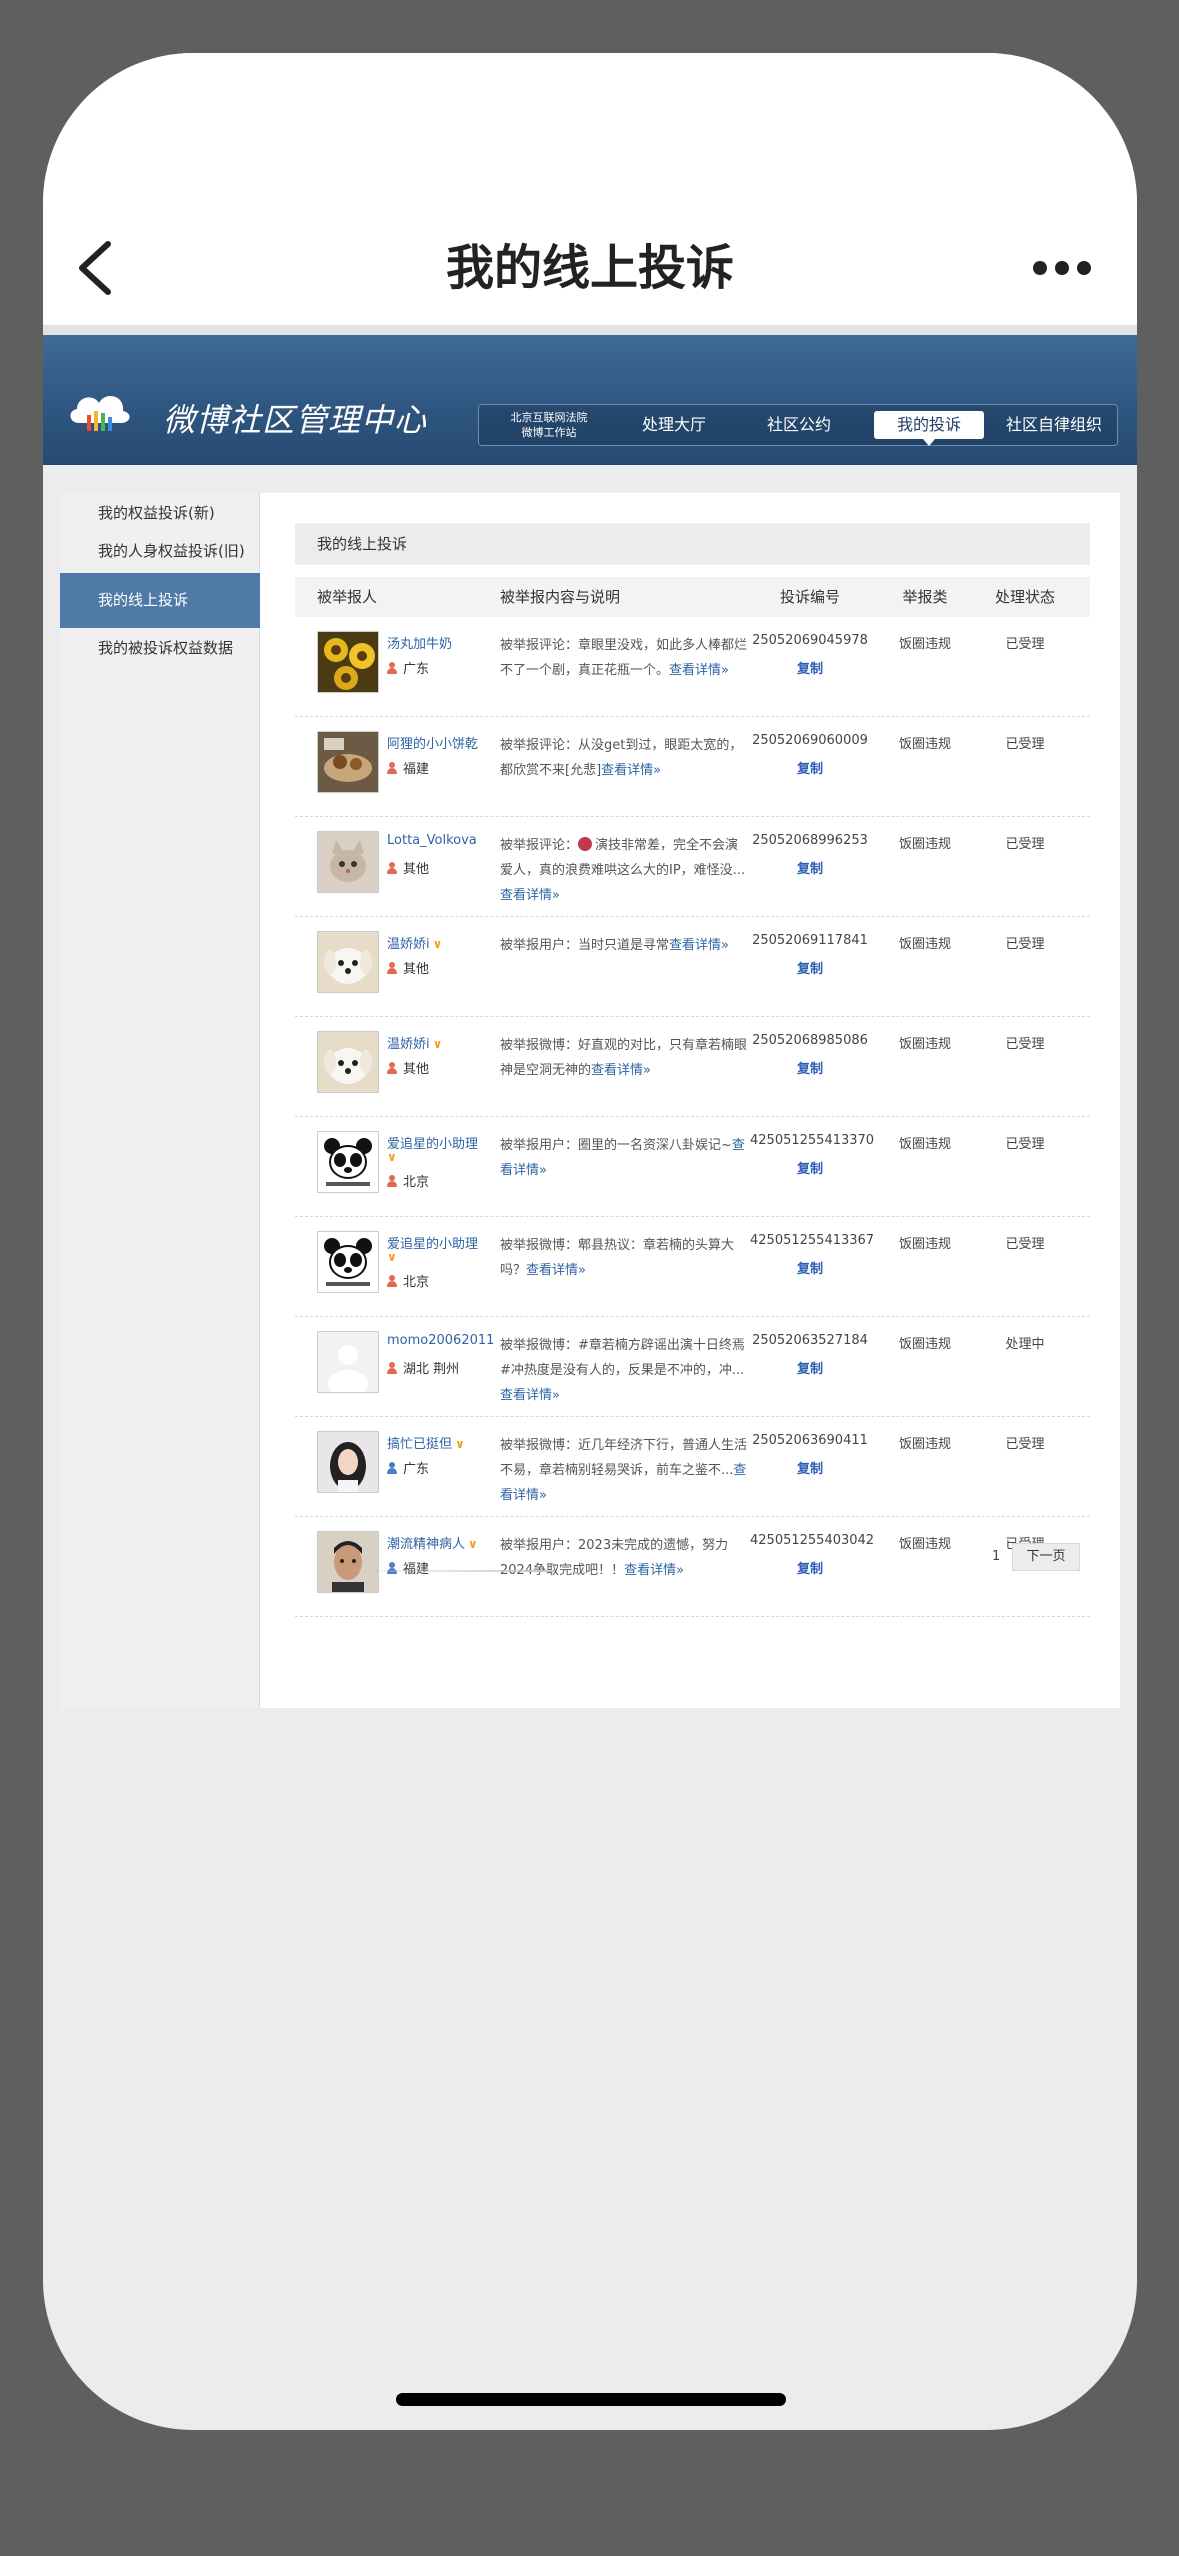 This screenshot has height=2556, width=1179. Describe the element at coordinates (440, 1340) in the screenshot. I see `reported-user-name: momo20062011` at that location.